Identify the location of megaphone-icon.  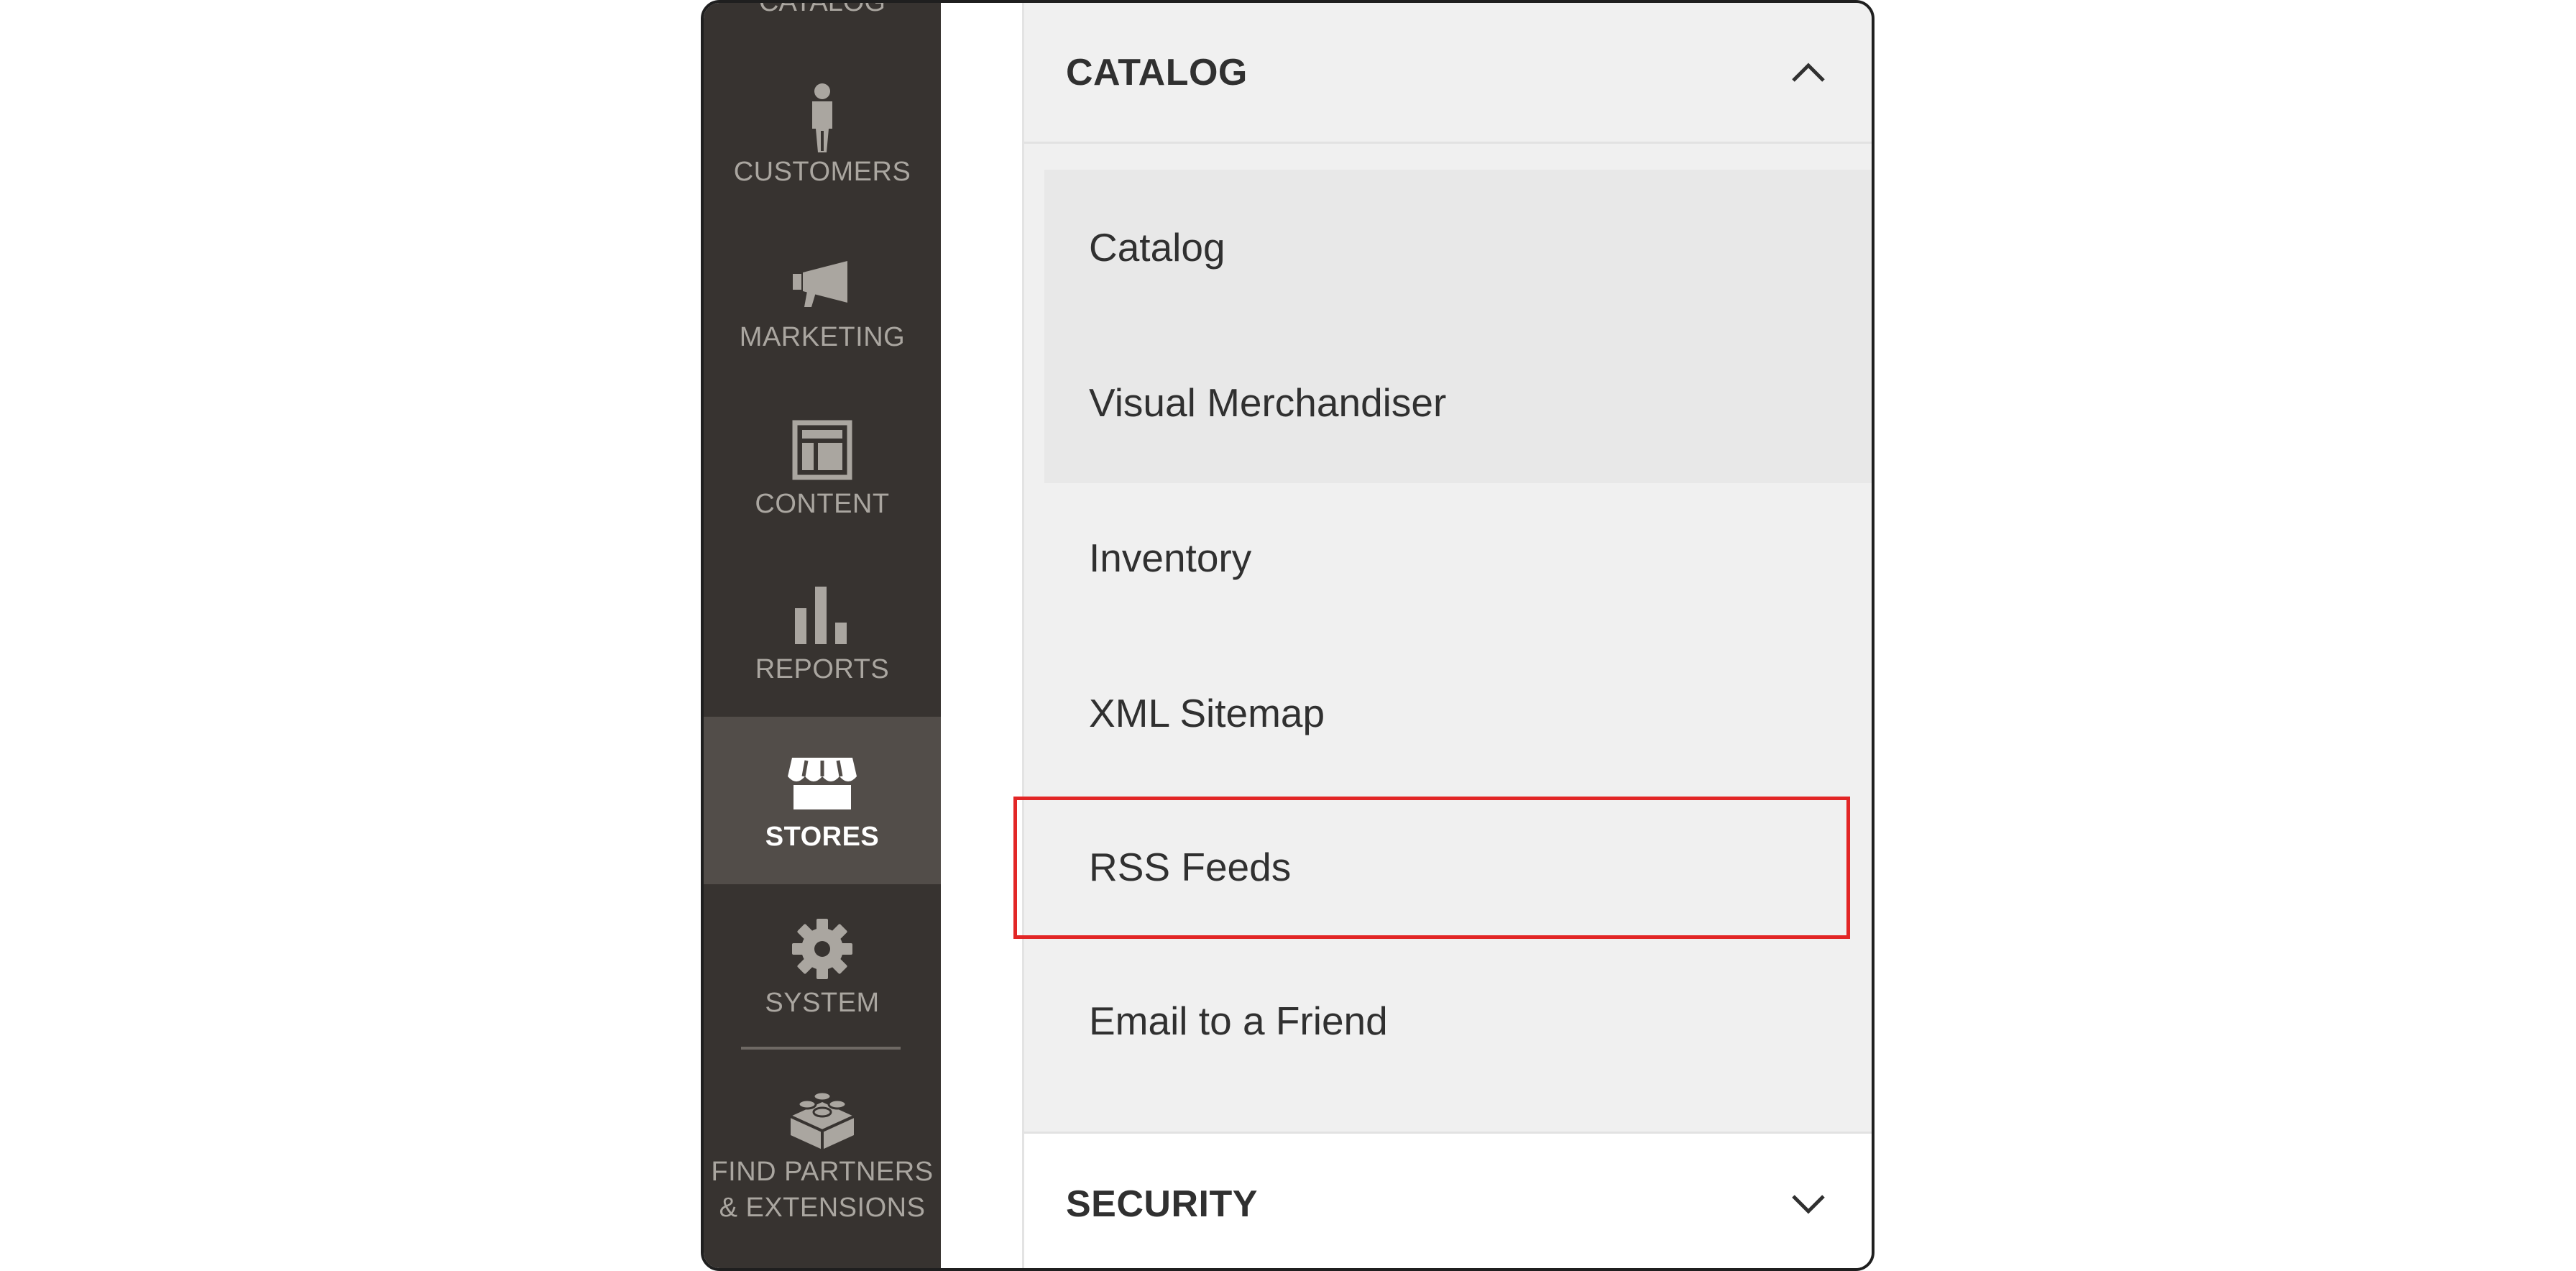
(822, 283).